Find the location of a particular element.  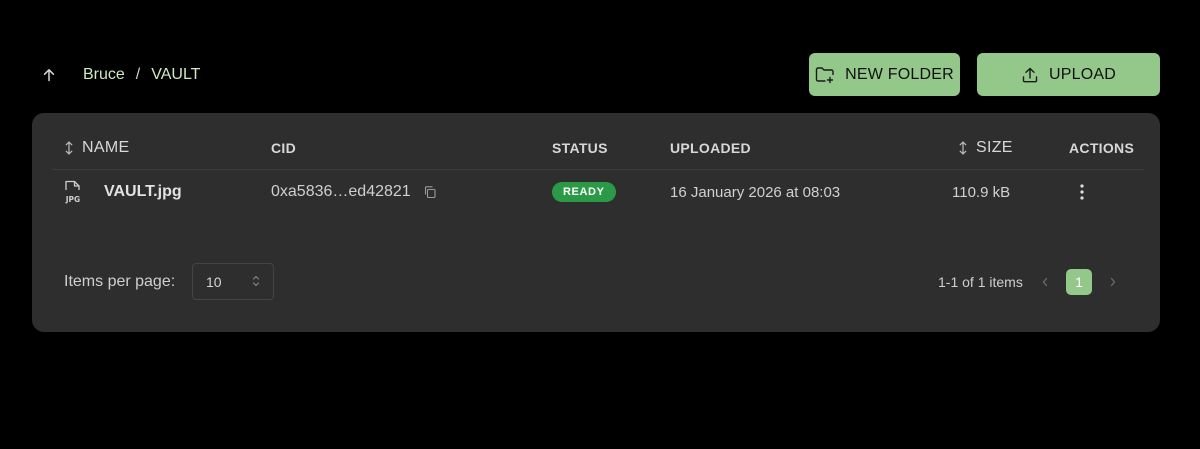

column-header-size: SIZE is located at coordinates (985, 148).